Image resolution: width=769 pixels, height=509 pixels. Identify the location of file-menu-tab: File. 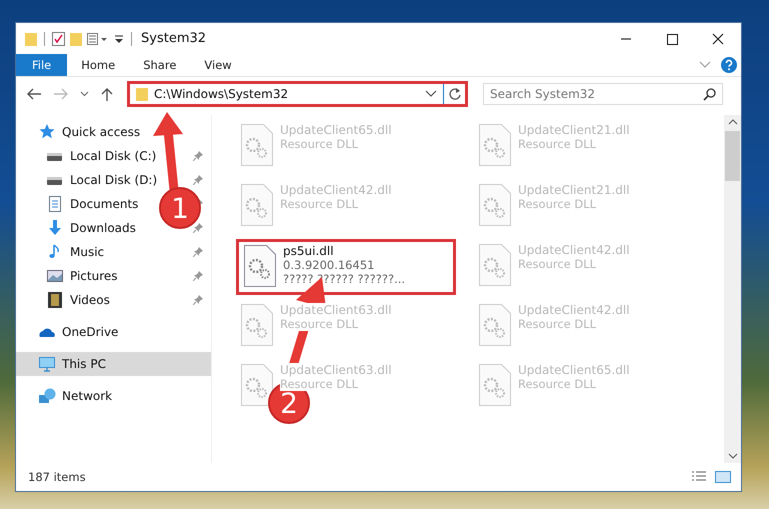
(42, 65).